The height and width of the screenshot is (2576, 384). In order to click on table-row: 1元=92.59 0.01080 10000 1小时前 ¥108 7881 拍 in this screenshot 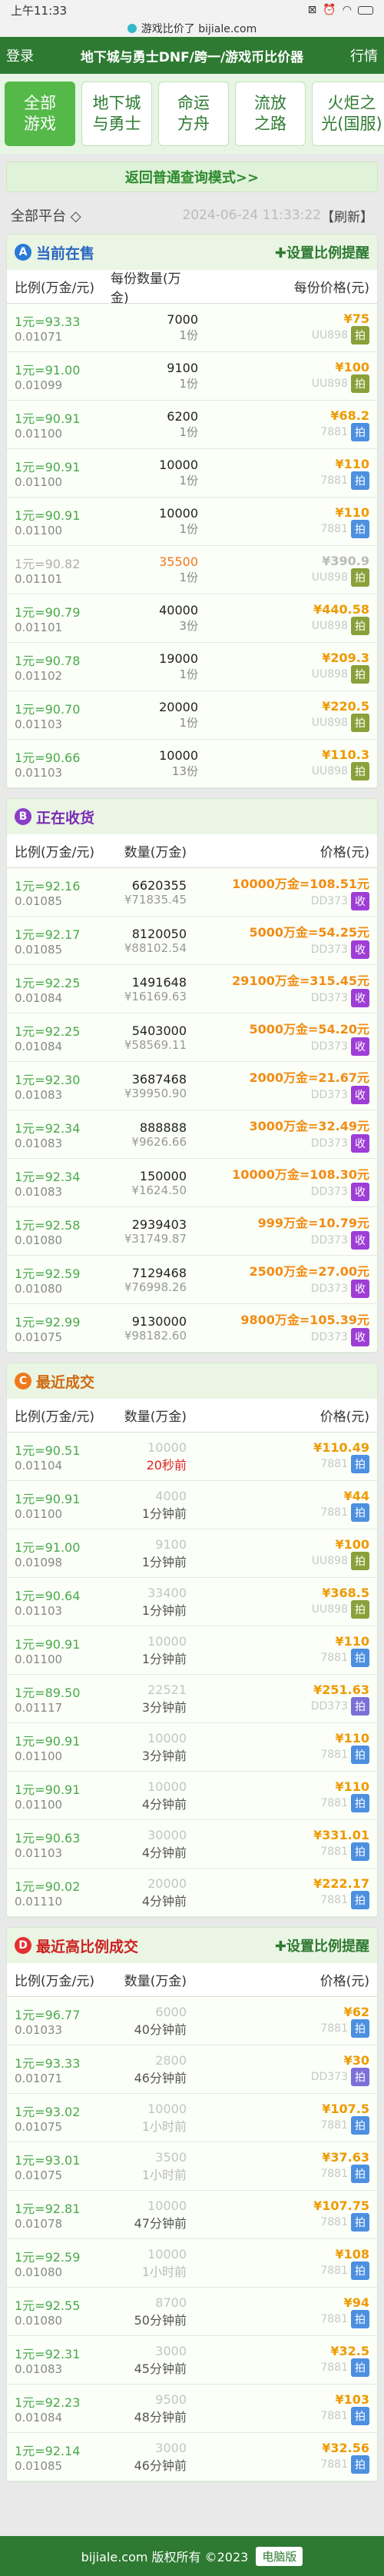, I will do `click(192, 2263)`.